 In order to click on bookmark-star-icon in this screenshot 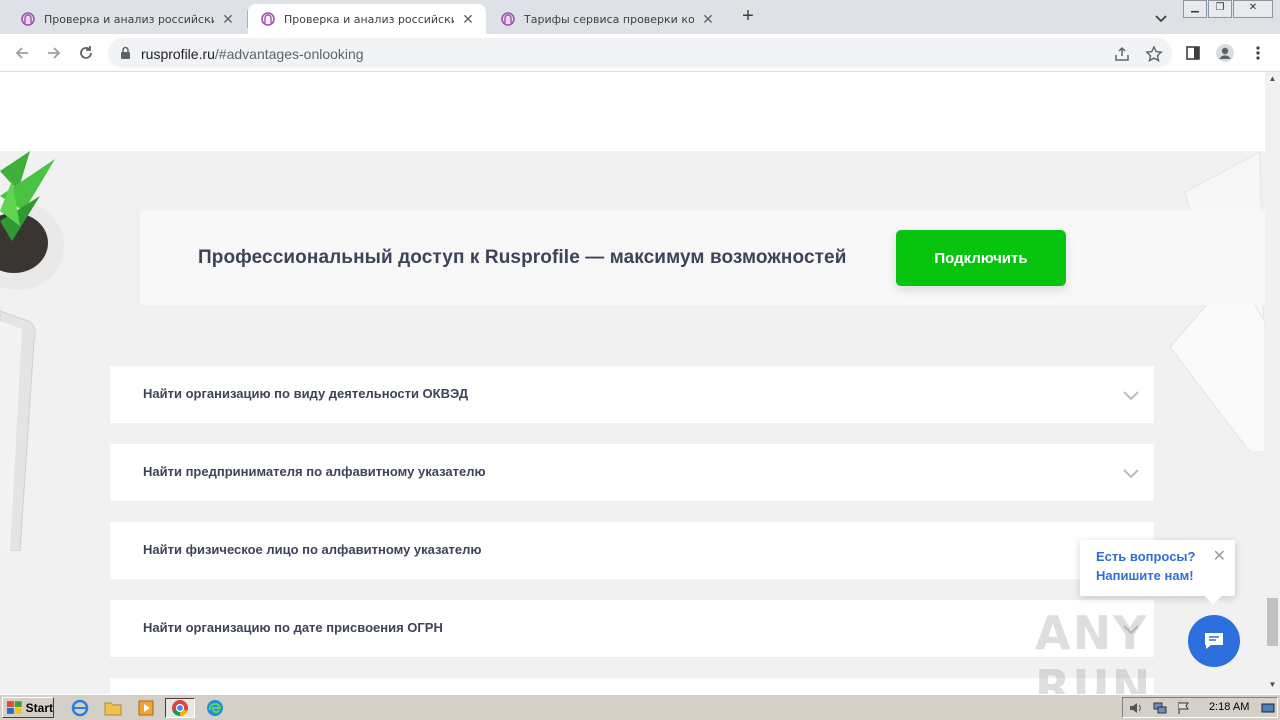, I will do `click(1154, 54)`.